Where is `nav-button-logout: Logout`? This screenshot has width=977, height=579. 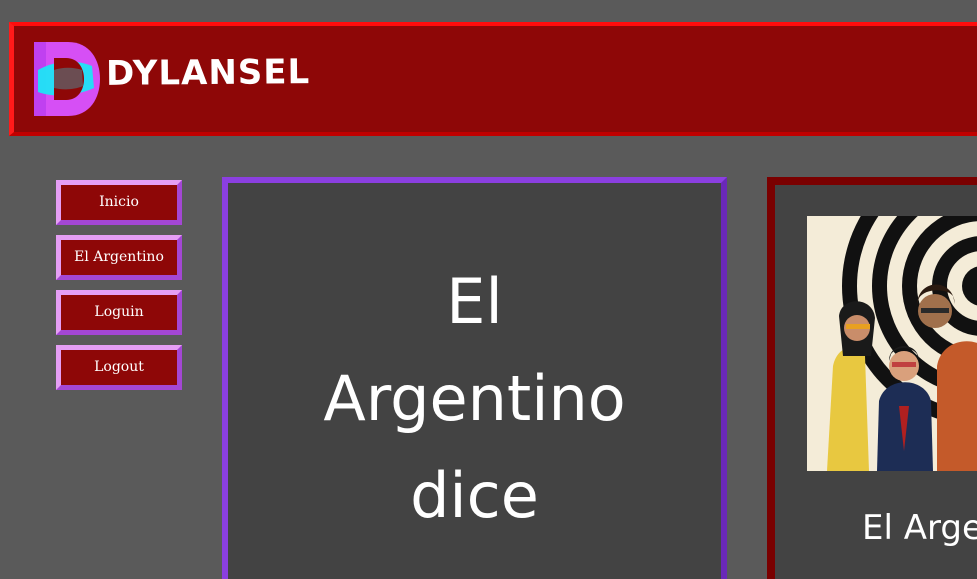
nav-button-logout: Logout is located at coordinates (119, 367).